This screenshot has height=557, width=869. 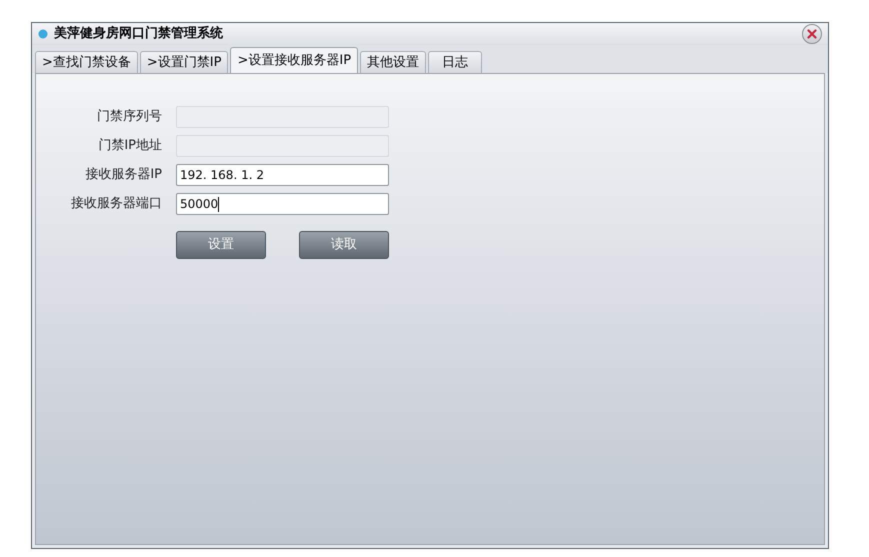 What do you see at coordinates (294, 60) in the screenshot?
I see `tab: >设置接收服务器IP` at bounding box center [294, 60].